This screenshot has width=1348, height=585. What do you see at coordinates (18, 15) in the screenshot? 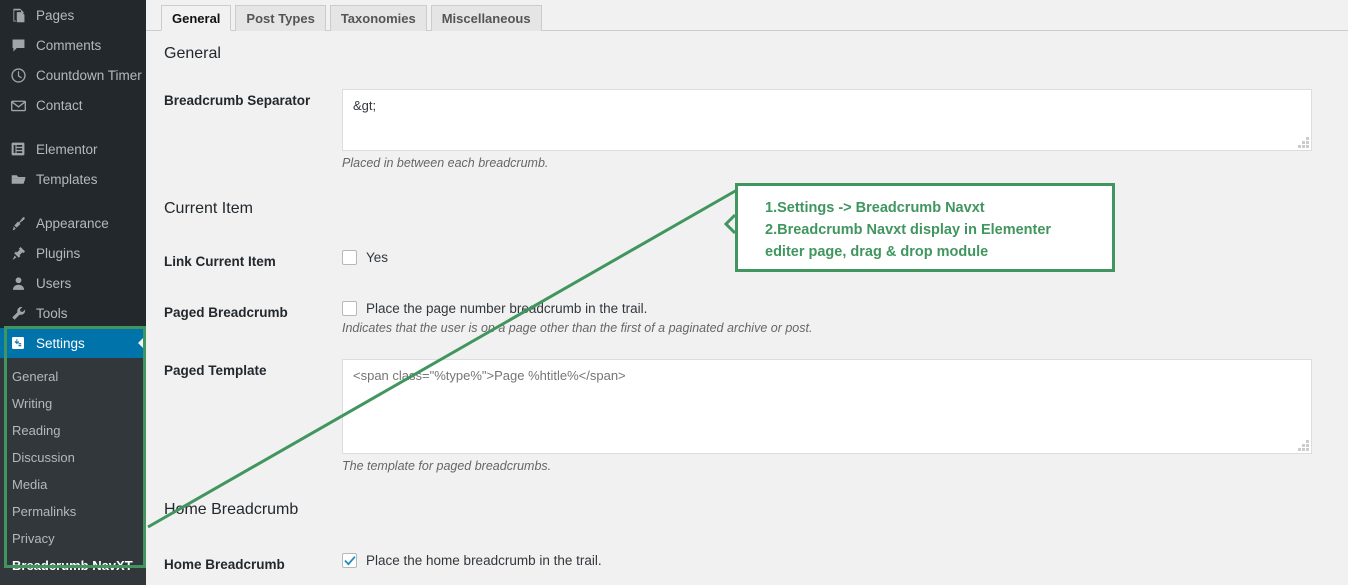
I see `pages-icon` at bounding box center [18, 15].